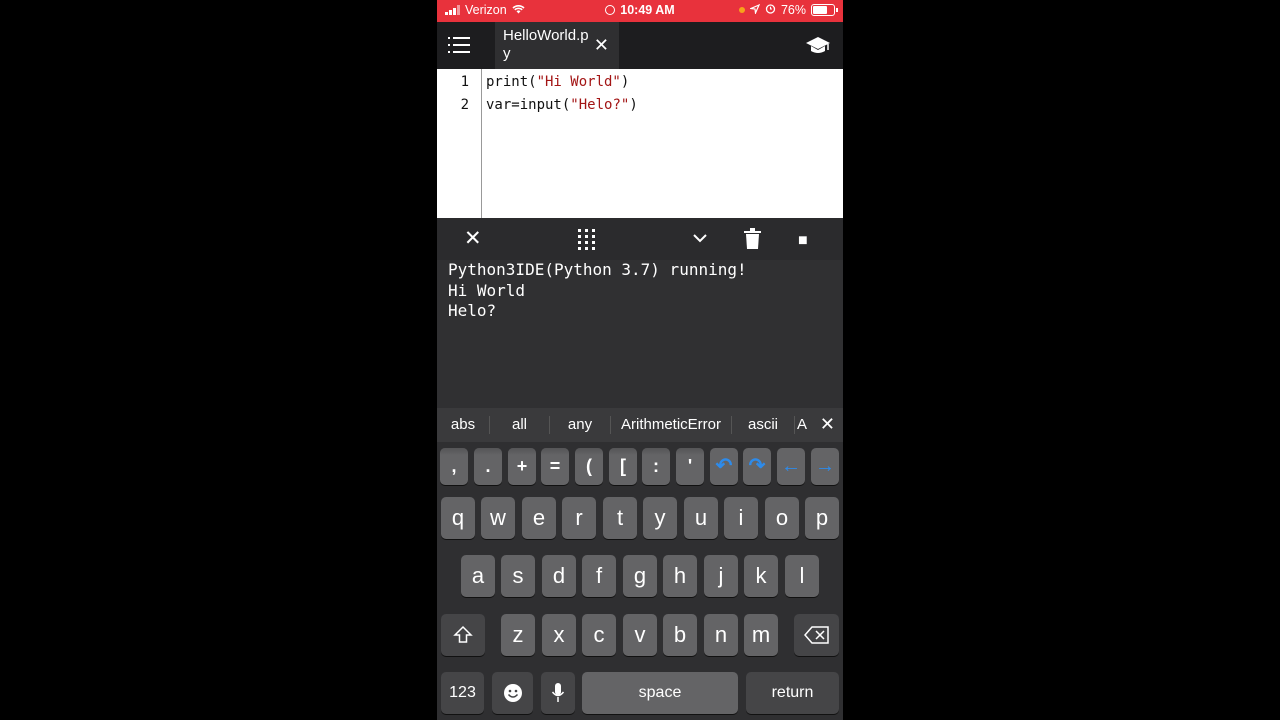 Image resolution: width=1280 pixels, height=720 pixels. I want to click on emoji-key, so click(512, 693).